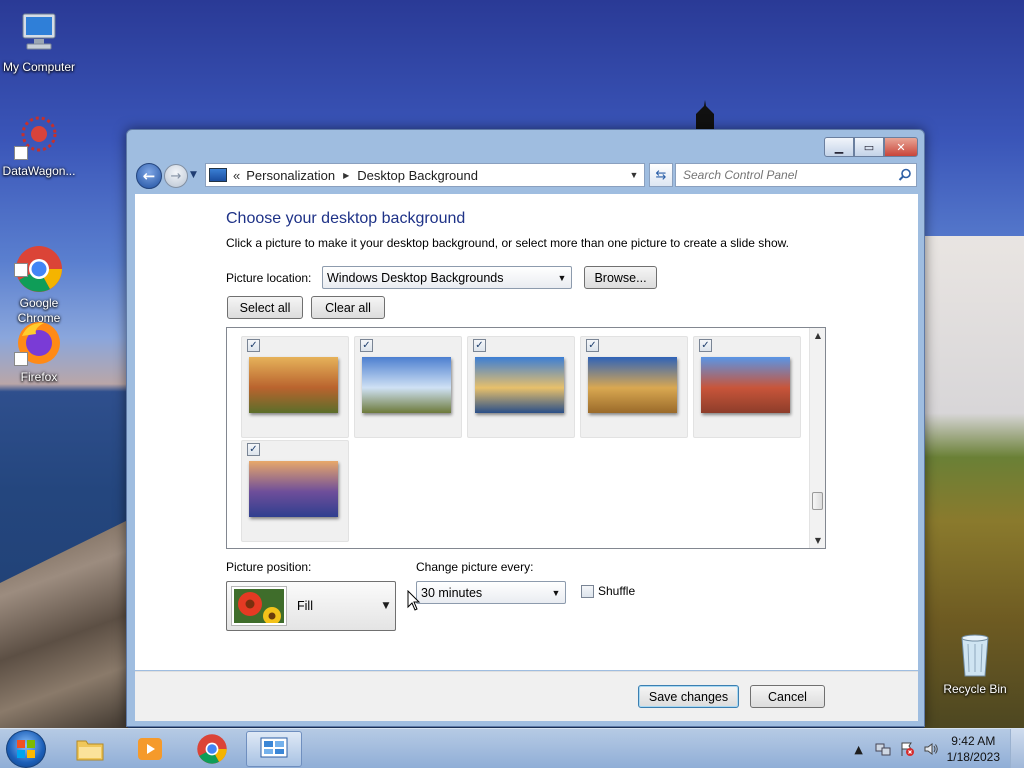 The height and width of the screenshot is (768, 1024). Describe the element at coordinates (452, 592) in the screenshot. I see `change-picture-interval-value: 30 minutes` at that location.